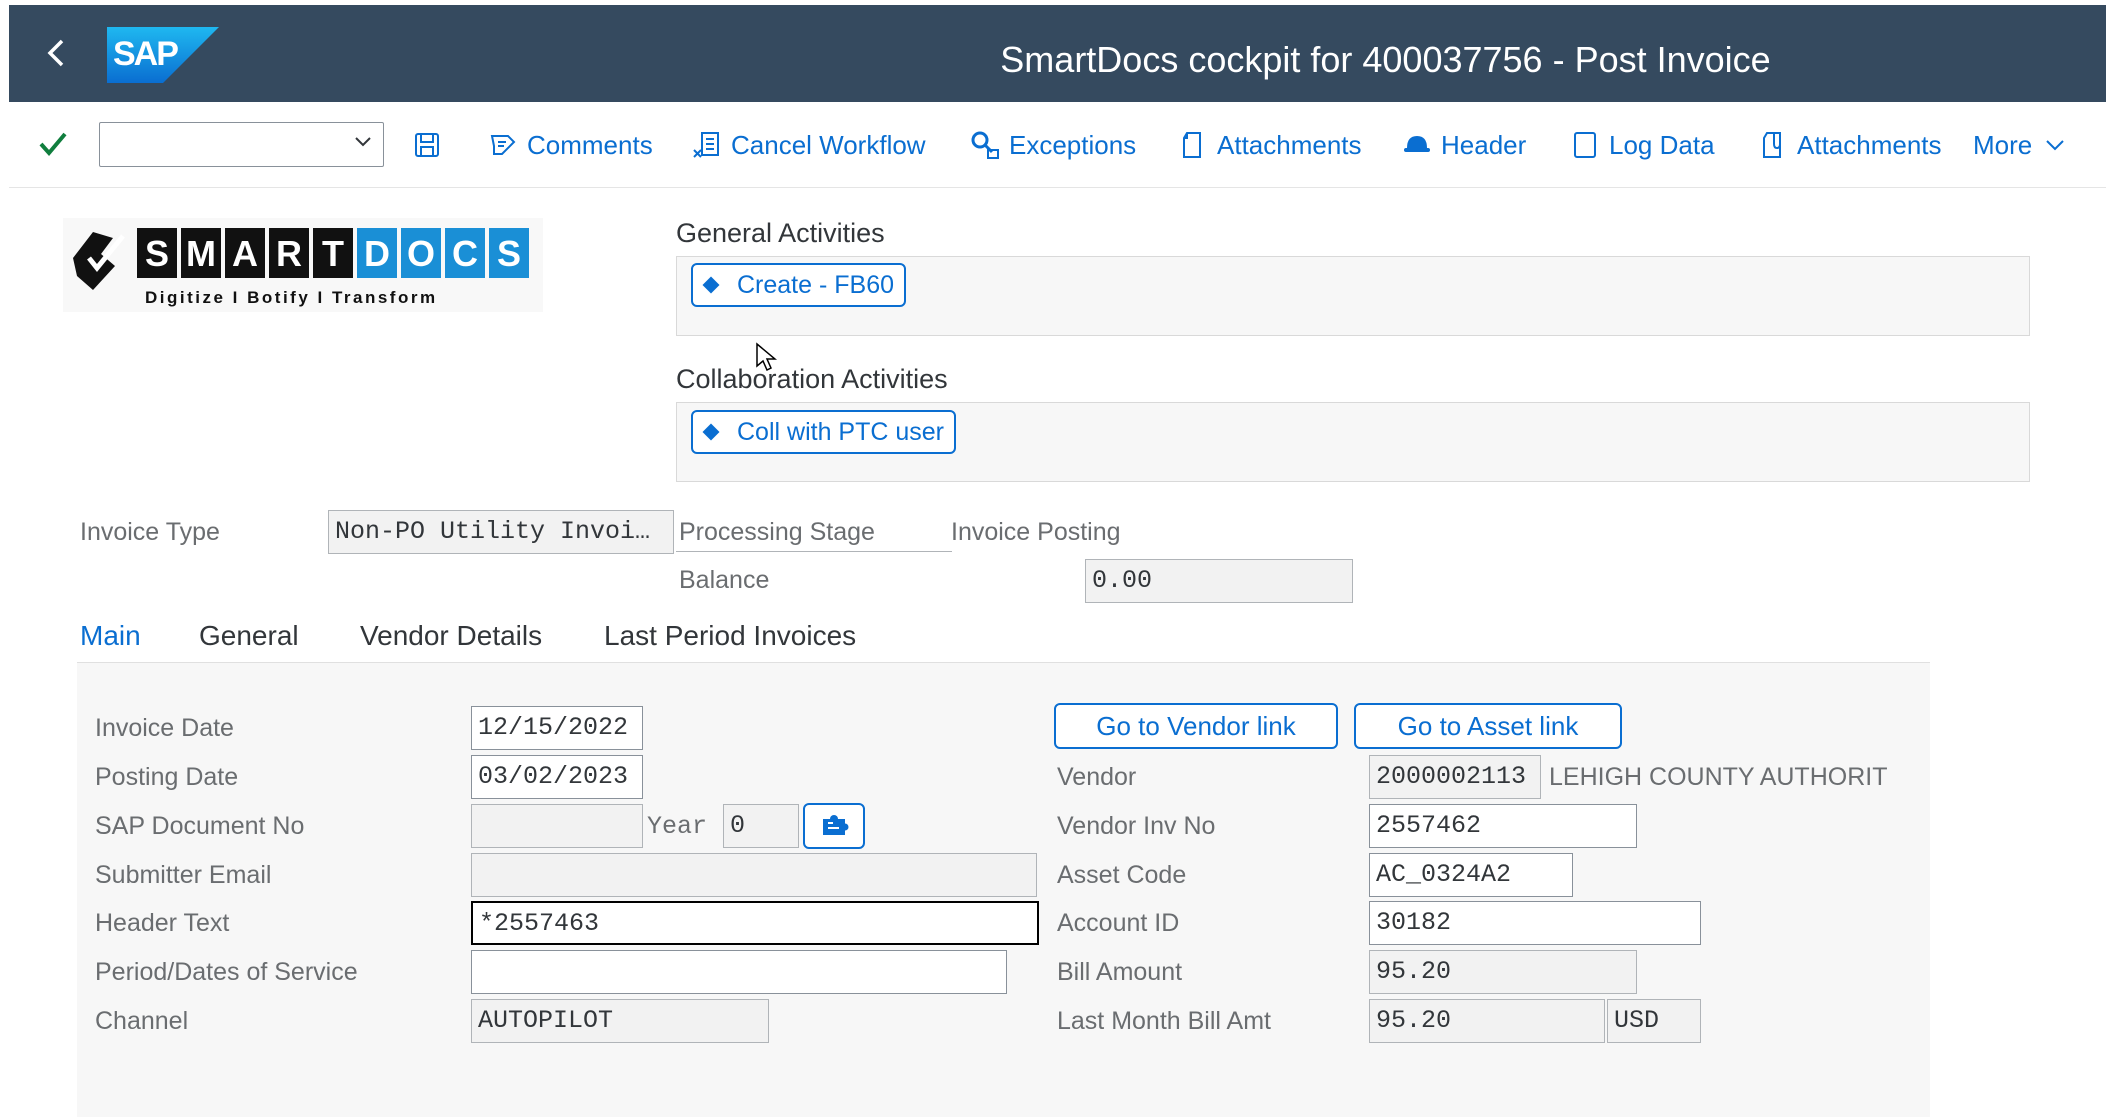 This screenshot has height=1117, width=2106. I want to click on submitter-email-field, so click(754, 875).